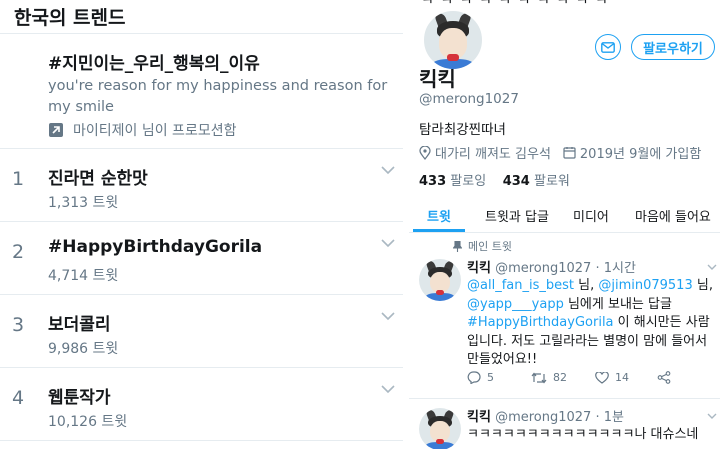  What do you see at coordinates (583, 434) in the screenshot?
I see `tweet-text: ㅋㅋㅋㅋㅋㅋㅋㅋㅋㅋㅋㅋㅋㅋ나 대슈스네` at bounding box center [583, 434].